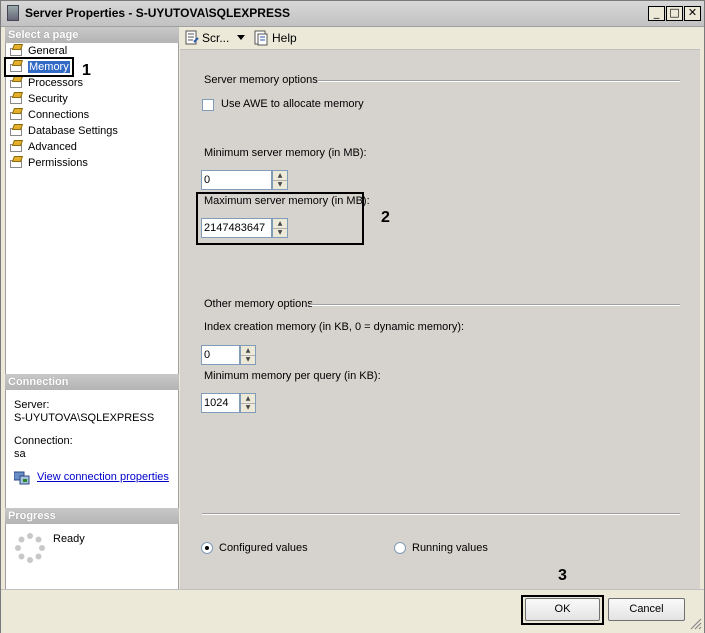 This screenshot has height=633, width=705. I want to click on script-dropdown-arrow-icon, so click(241, 37).